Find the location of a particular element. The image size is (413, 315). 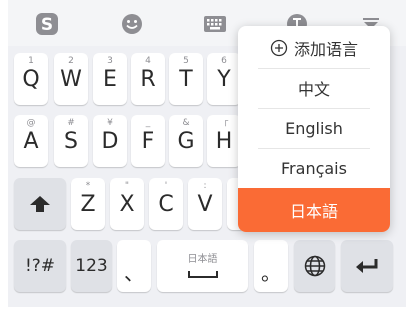

key-hint: 4 is located at coordinates (148, 61).